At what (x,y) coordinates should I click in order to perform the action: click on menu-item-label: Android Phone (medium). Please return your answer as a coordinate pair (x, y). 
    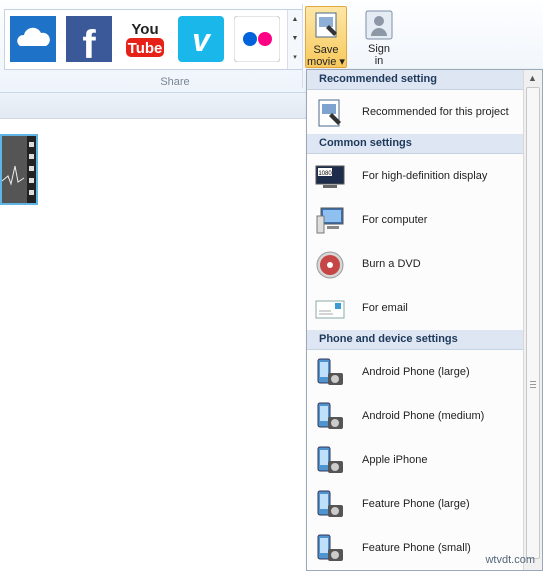
    Looking at the image, I should click on (423, 416).